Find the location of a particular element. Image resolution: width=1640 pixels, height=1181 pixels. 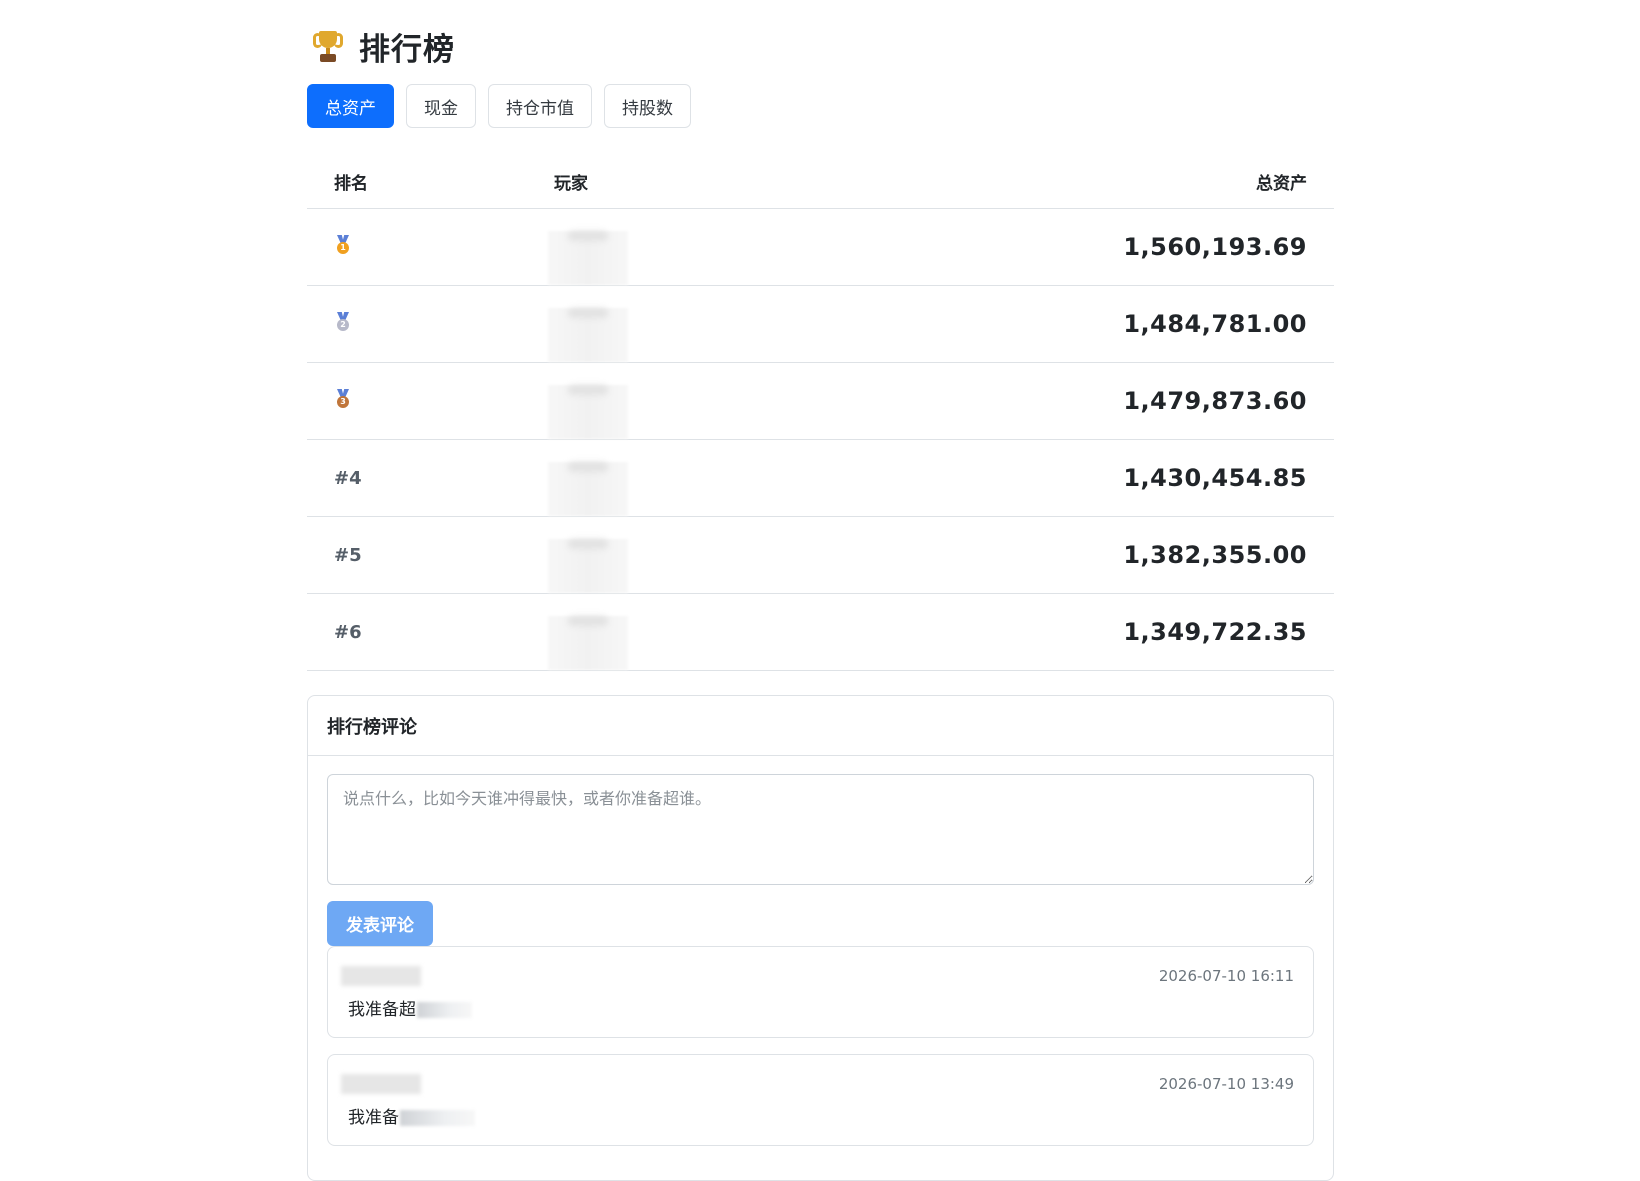

rank-number: #4 is located at coordinates (348, 478).